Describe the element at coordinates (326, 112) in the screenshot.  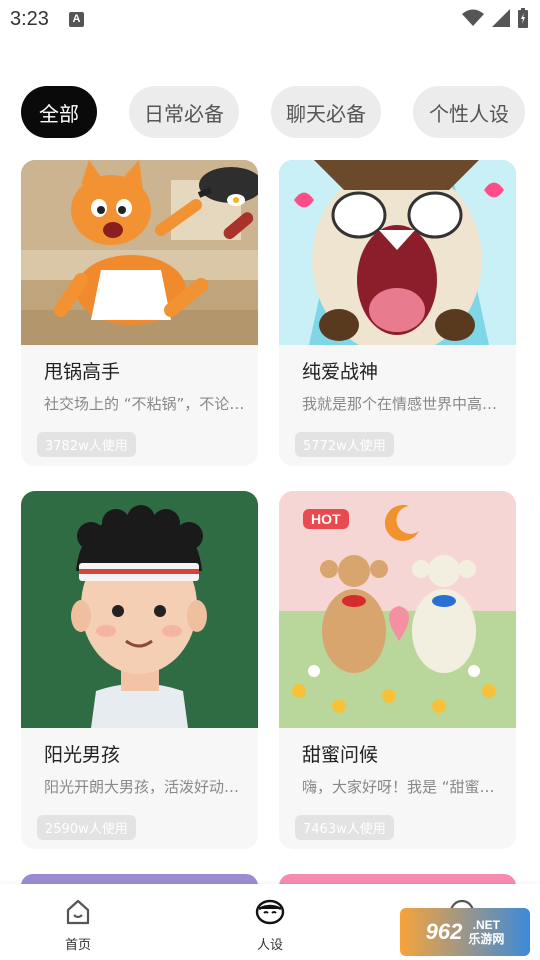
I see `tab-chat: 聊天必备` at that location.